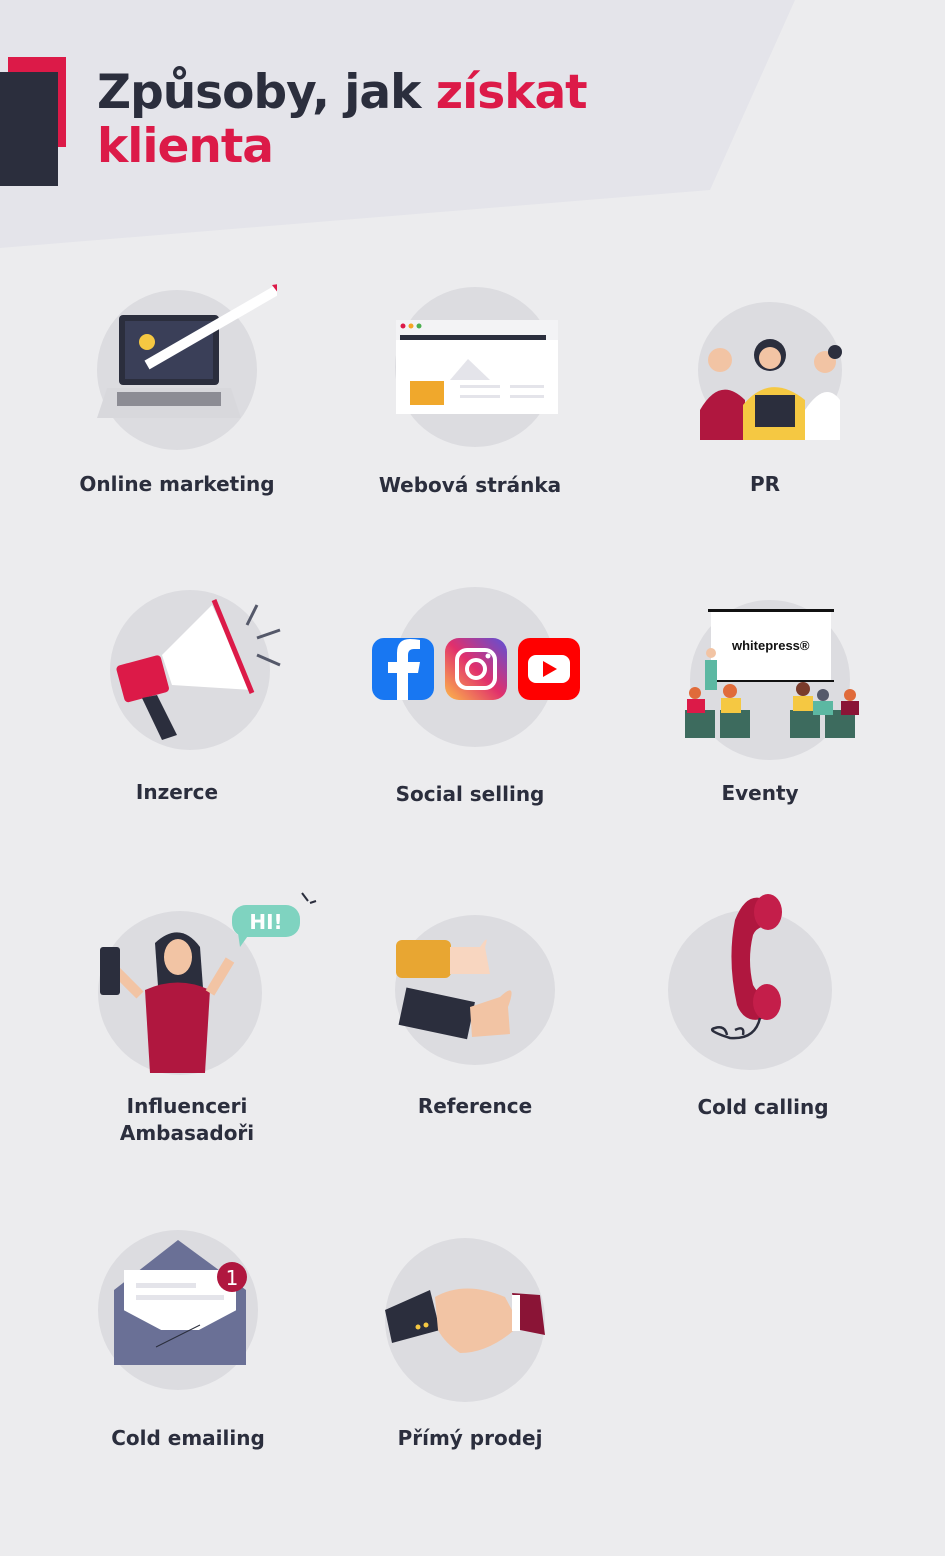  What do you see at coordinates (770, 371) in the screenshot?
I see `people-group-icon` at bounding box center [770, 371].